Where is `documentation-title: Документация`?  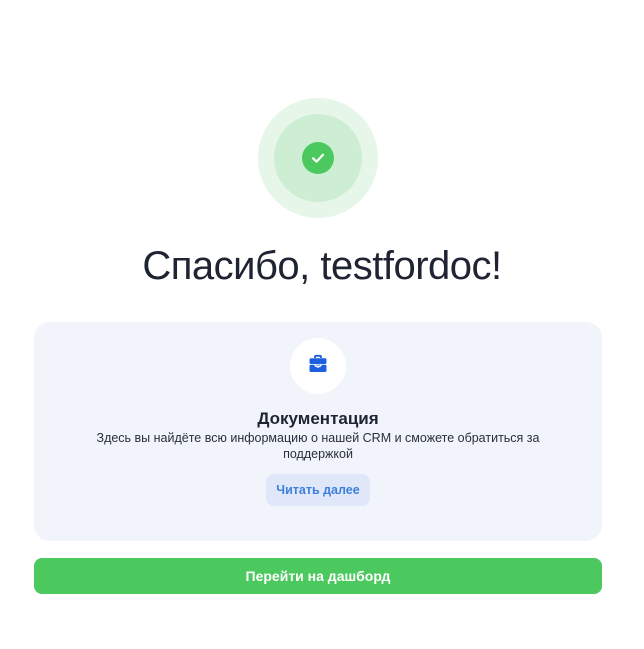 documentation-title: Документация is located at coordinates (318, 418).